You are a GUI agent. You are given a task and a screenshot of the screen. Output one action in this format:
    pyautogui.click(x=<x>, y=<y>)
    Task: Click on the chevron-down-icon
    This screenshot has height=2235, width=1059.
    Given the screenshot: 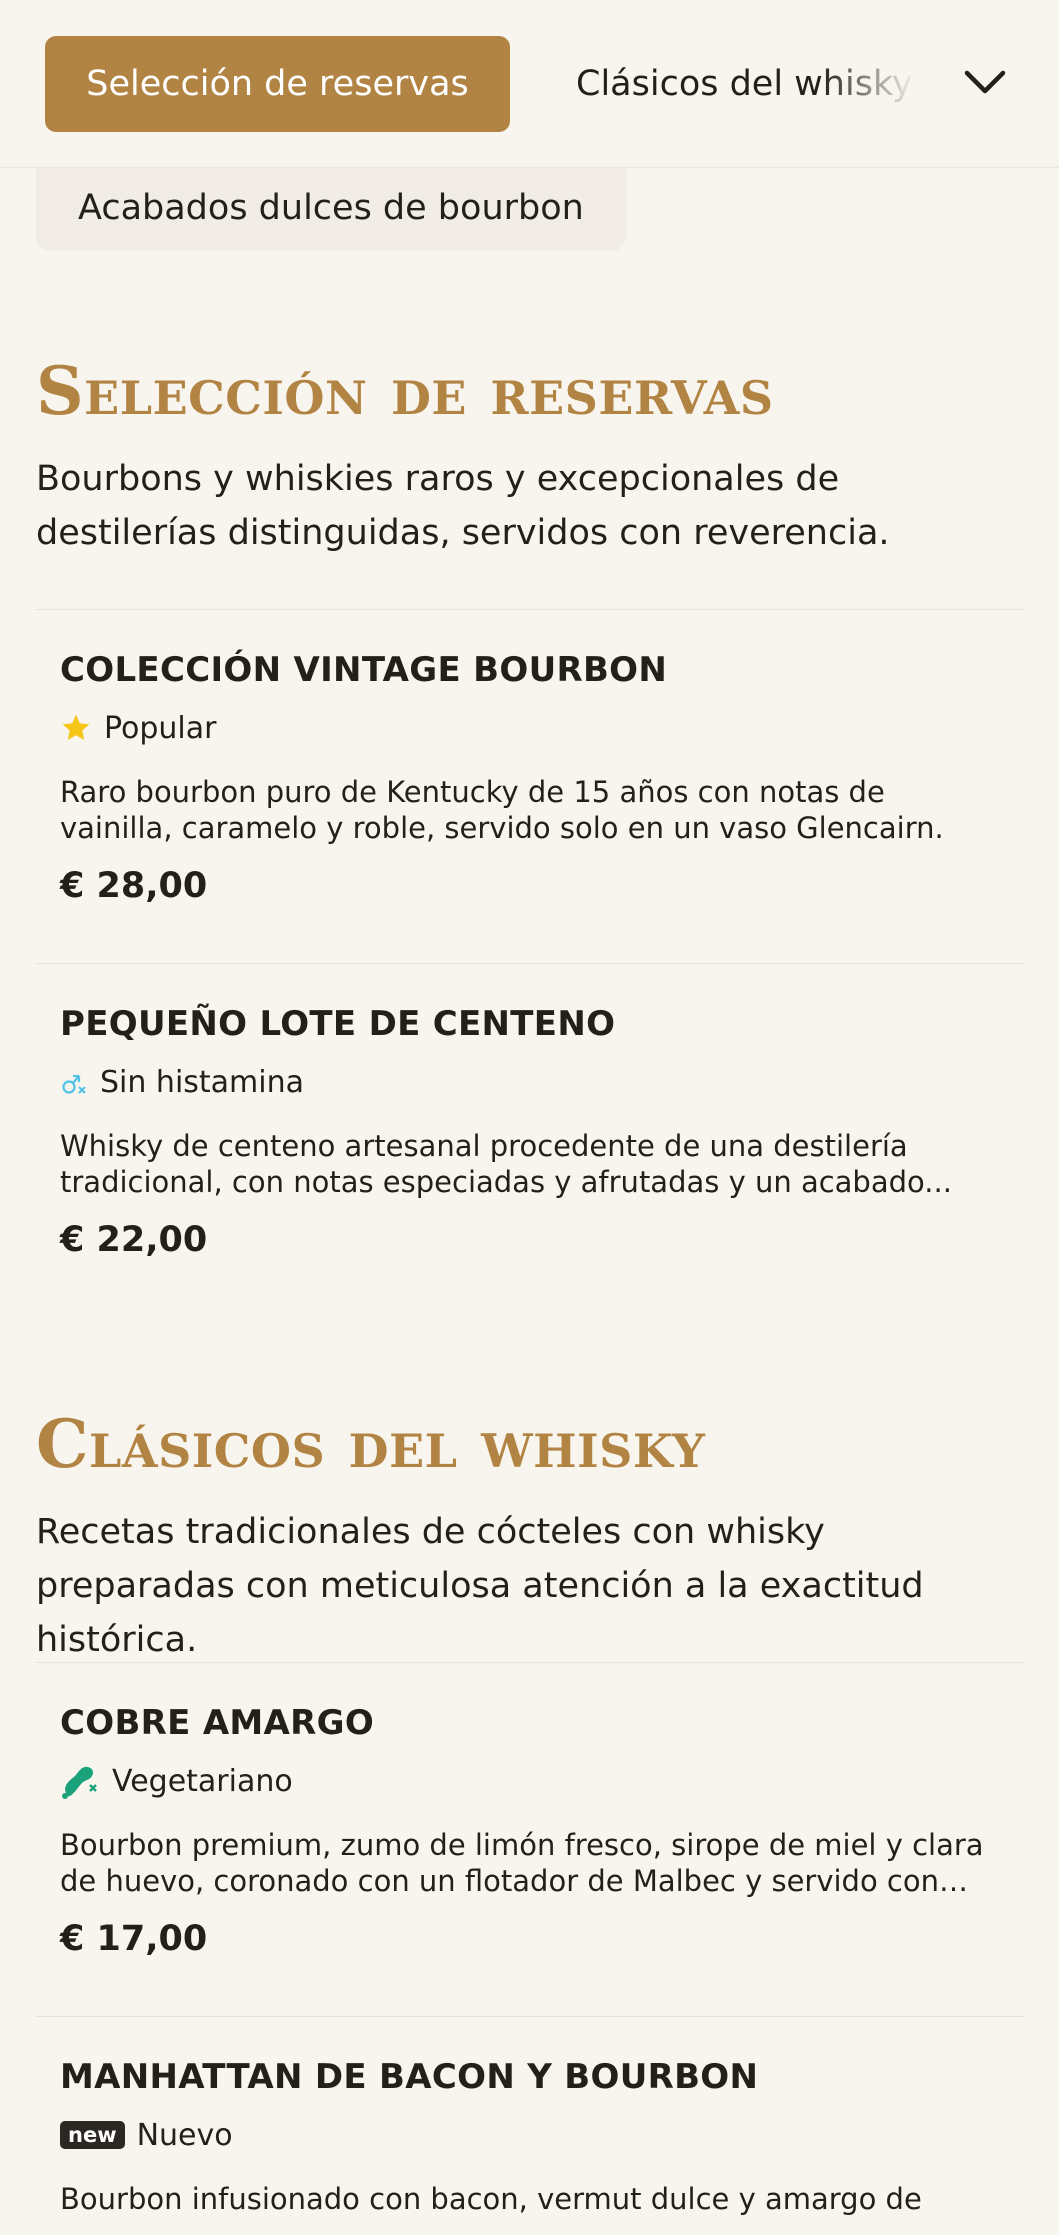 What is the action you would take?
    pyautogui.click(x=985, y=84)
    